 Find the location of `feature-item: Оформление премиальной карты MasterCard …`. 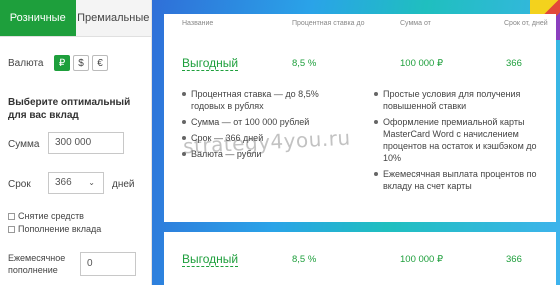

feature-item: Оформление премиальной карты MasterCard … is located at coordinates (464, 140).